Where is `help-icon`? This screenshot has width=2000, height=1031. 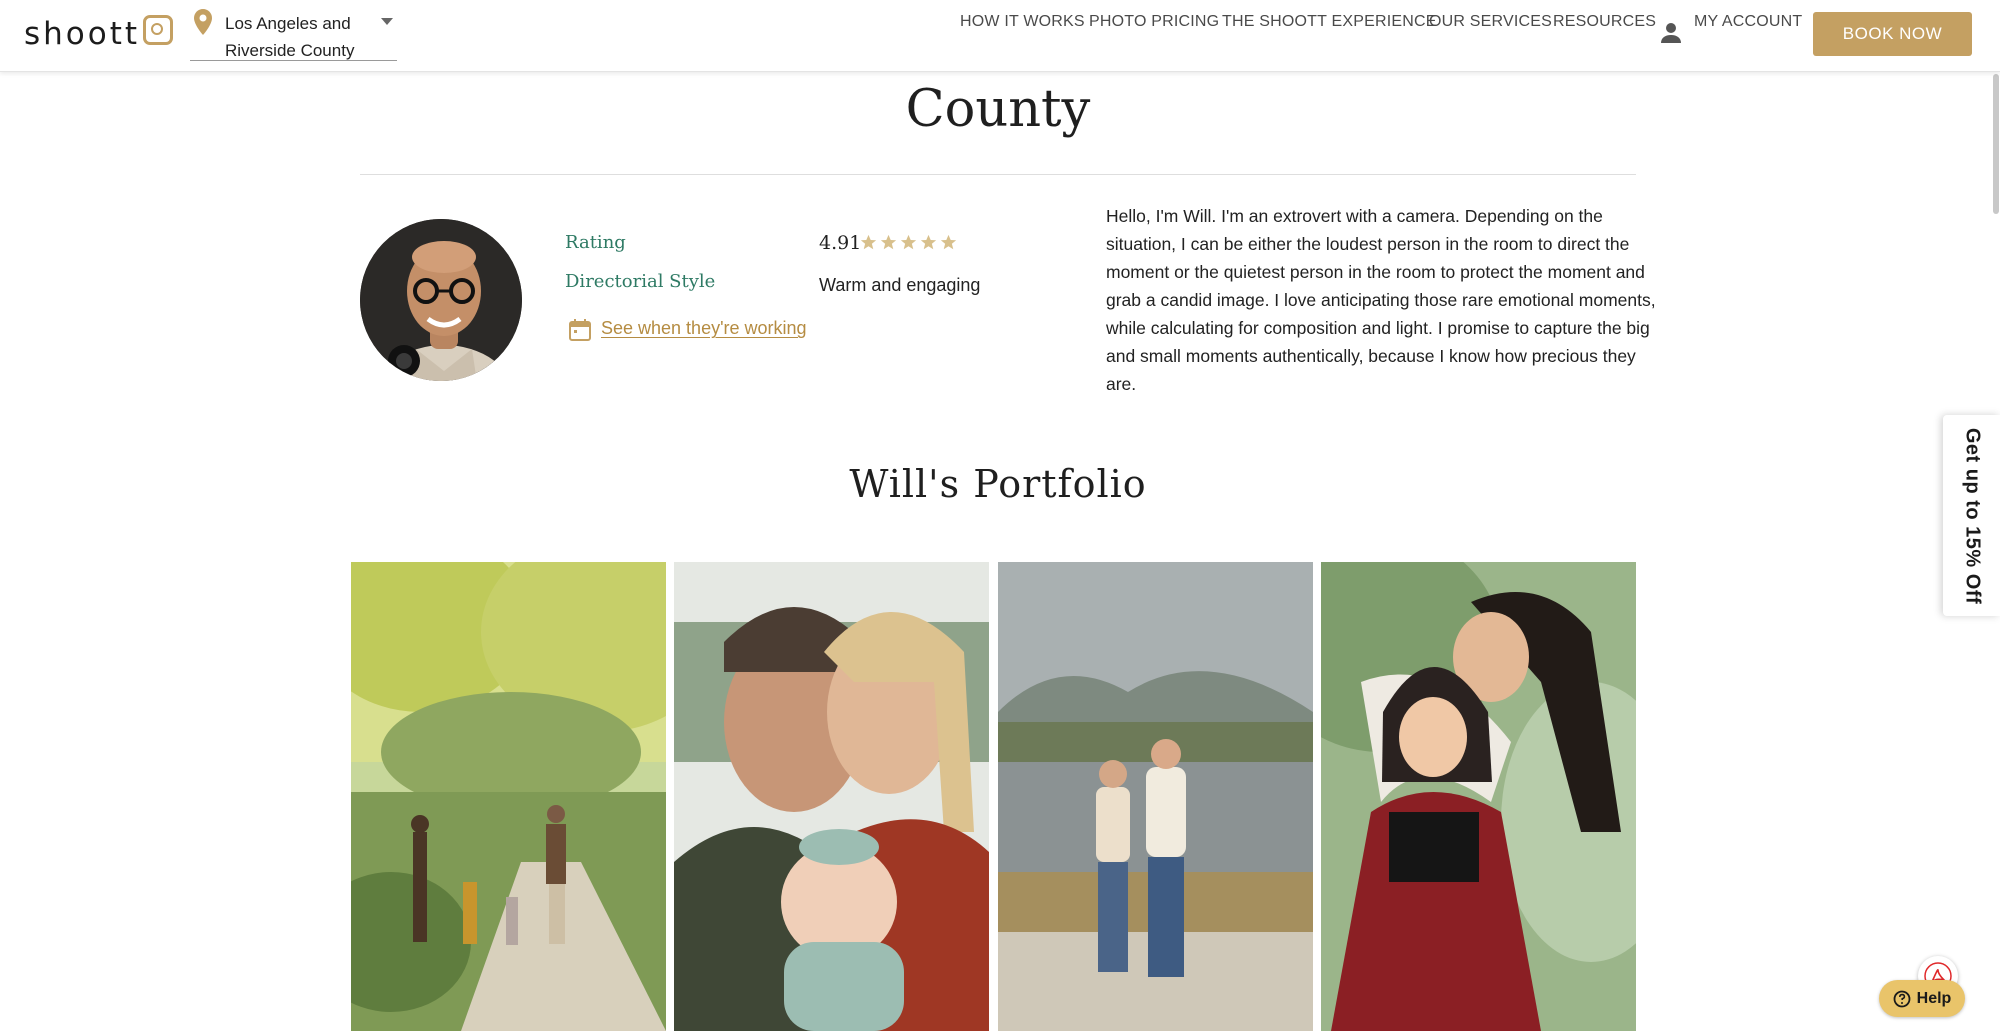
help-icon is located at coordinates (1902, 998).